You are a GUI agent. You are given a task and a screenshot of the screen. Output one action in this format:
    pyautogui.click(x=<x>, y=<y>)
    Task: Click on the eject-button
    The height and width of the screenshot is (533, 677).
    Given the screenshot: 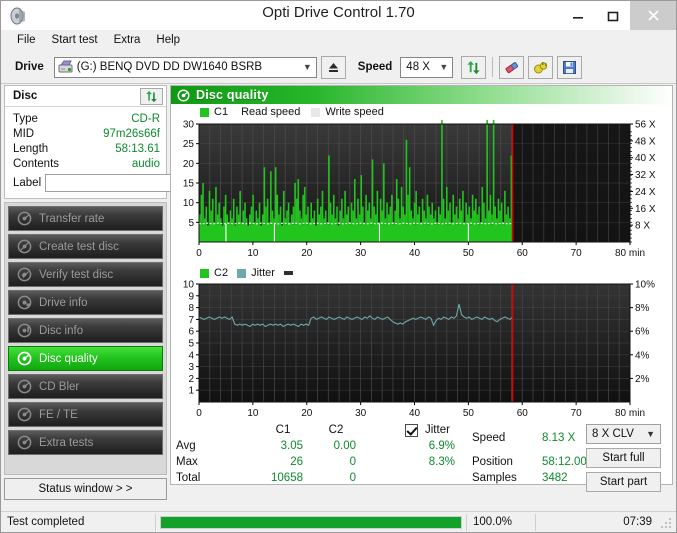 What is the action you would take?
    pyautogui.click(x=333, y=67)
    